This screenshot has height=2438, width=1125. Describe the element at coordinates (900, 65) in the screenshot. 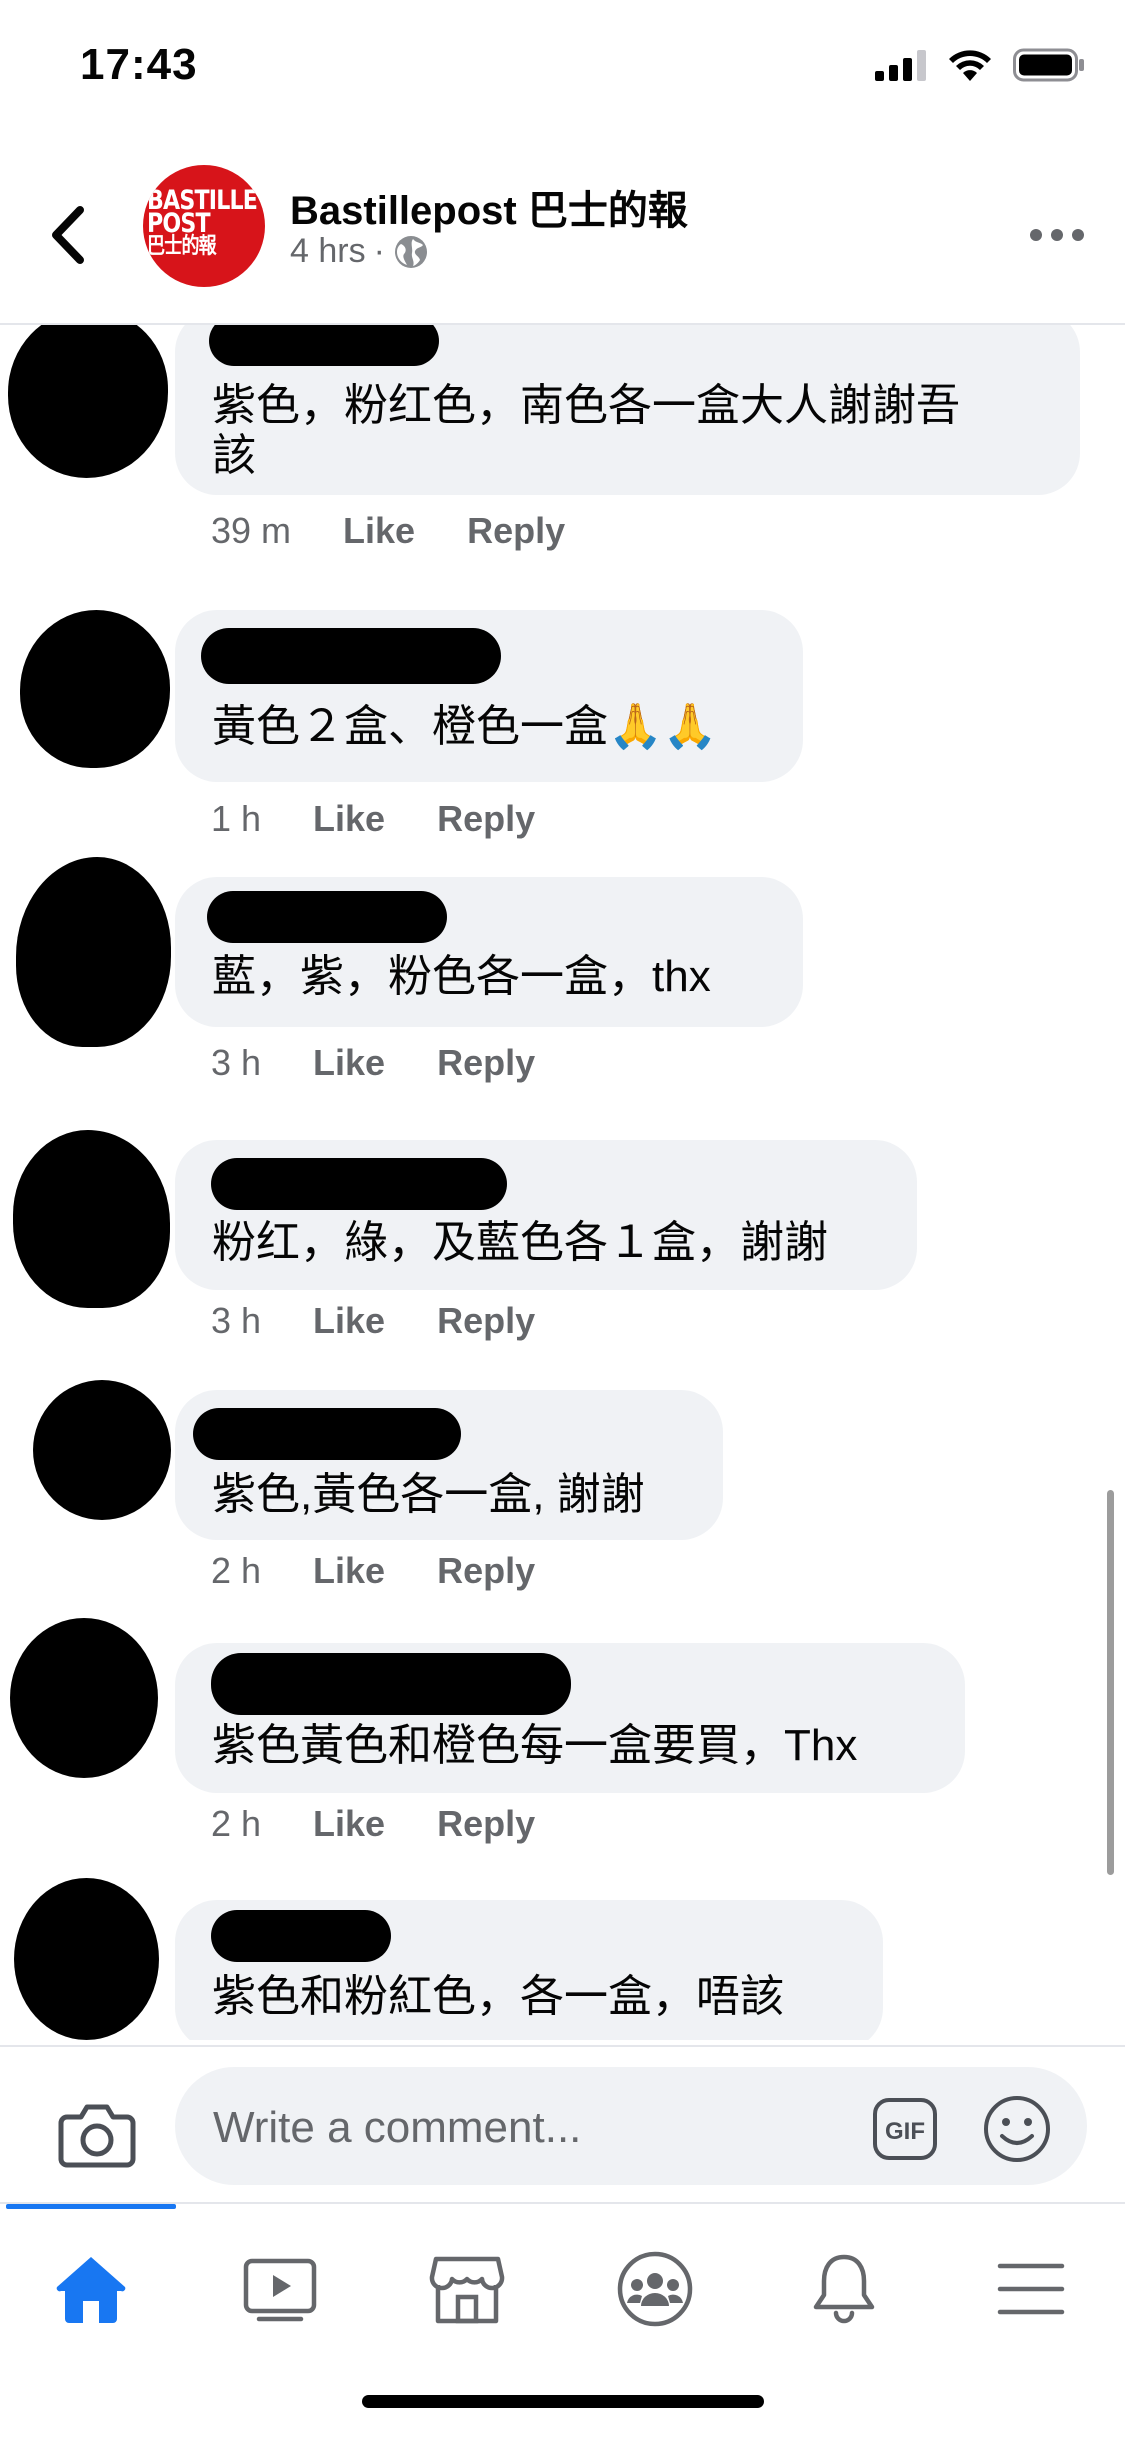

I see `cellular-signal-icon` at that location.